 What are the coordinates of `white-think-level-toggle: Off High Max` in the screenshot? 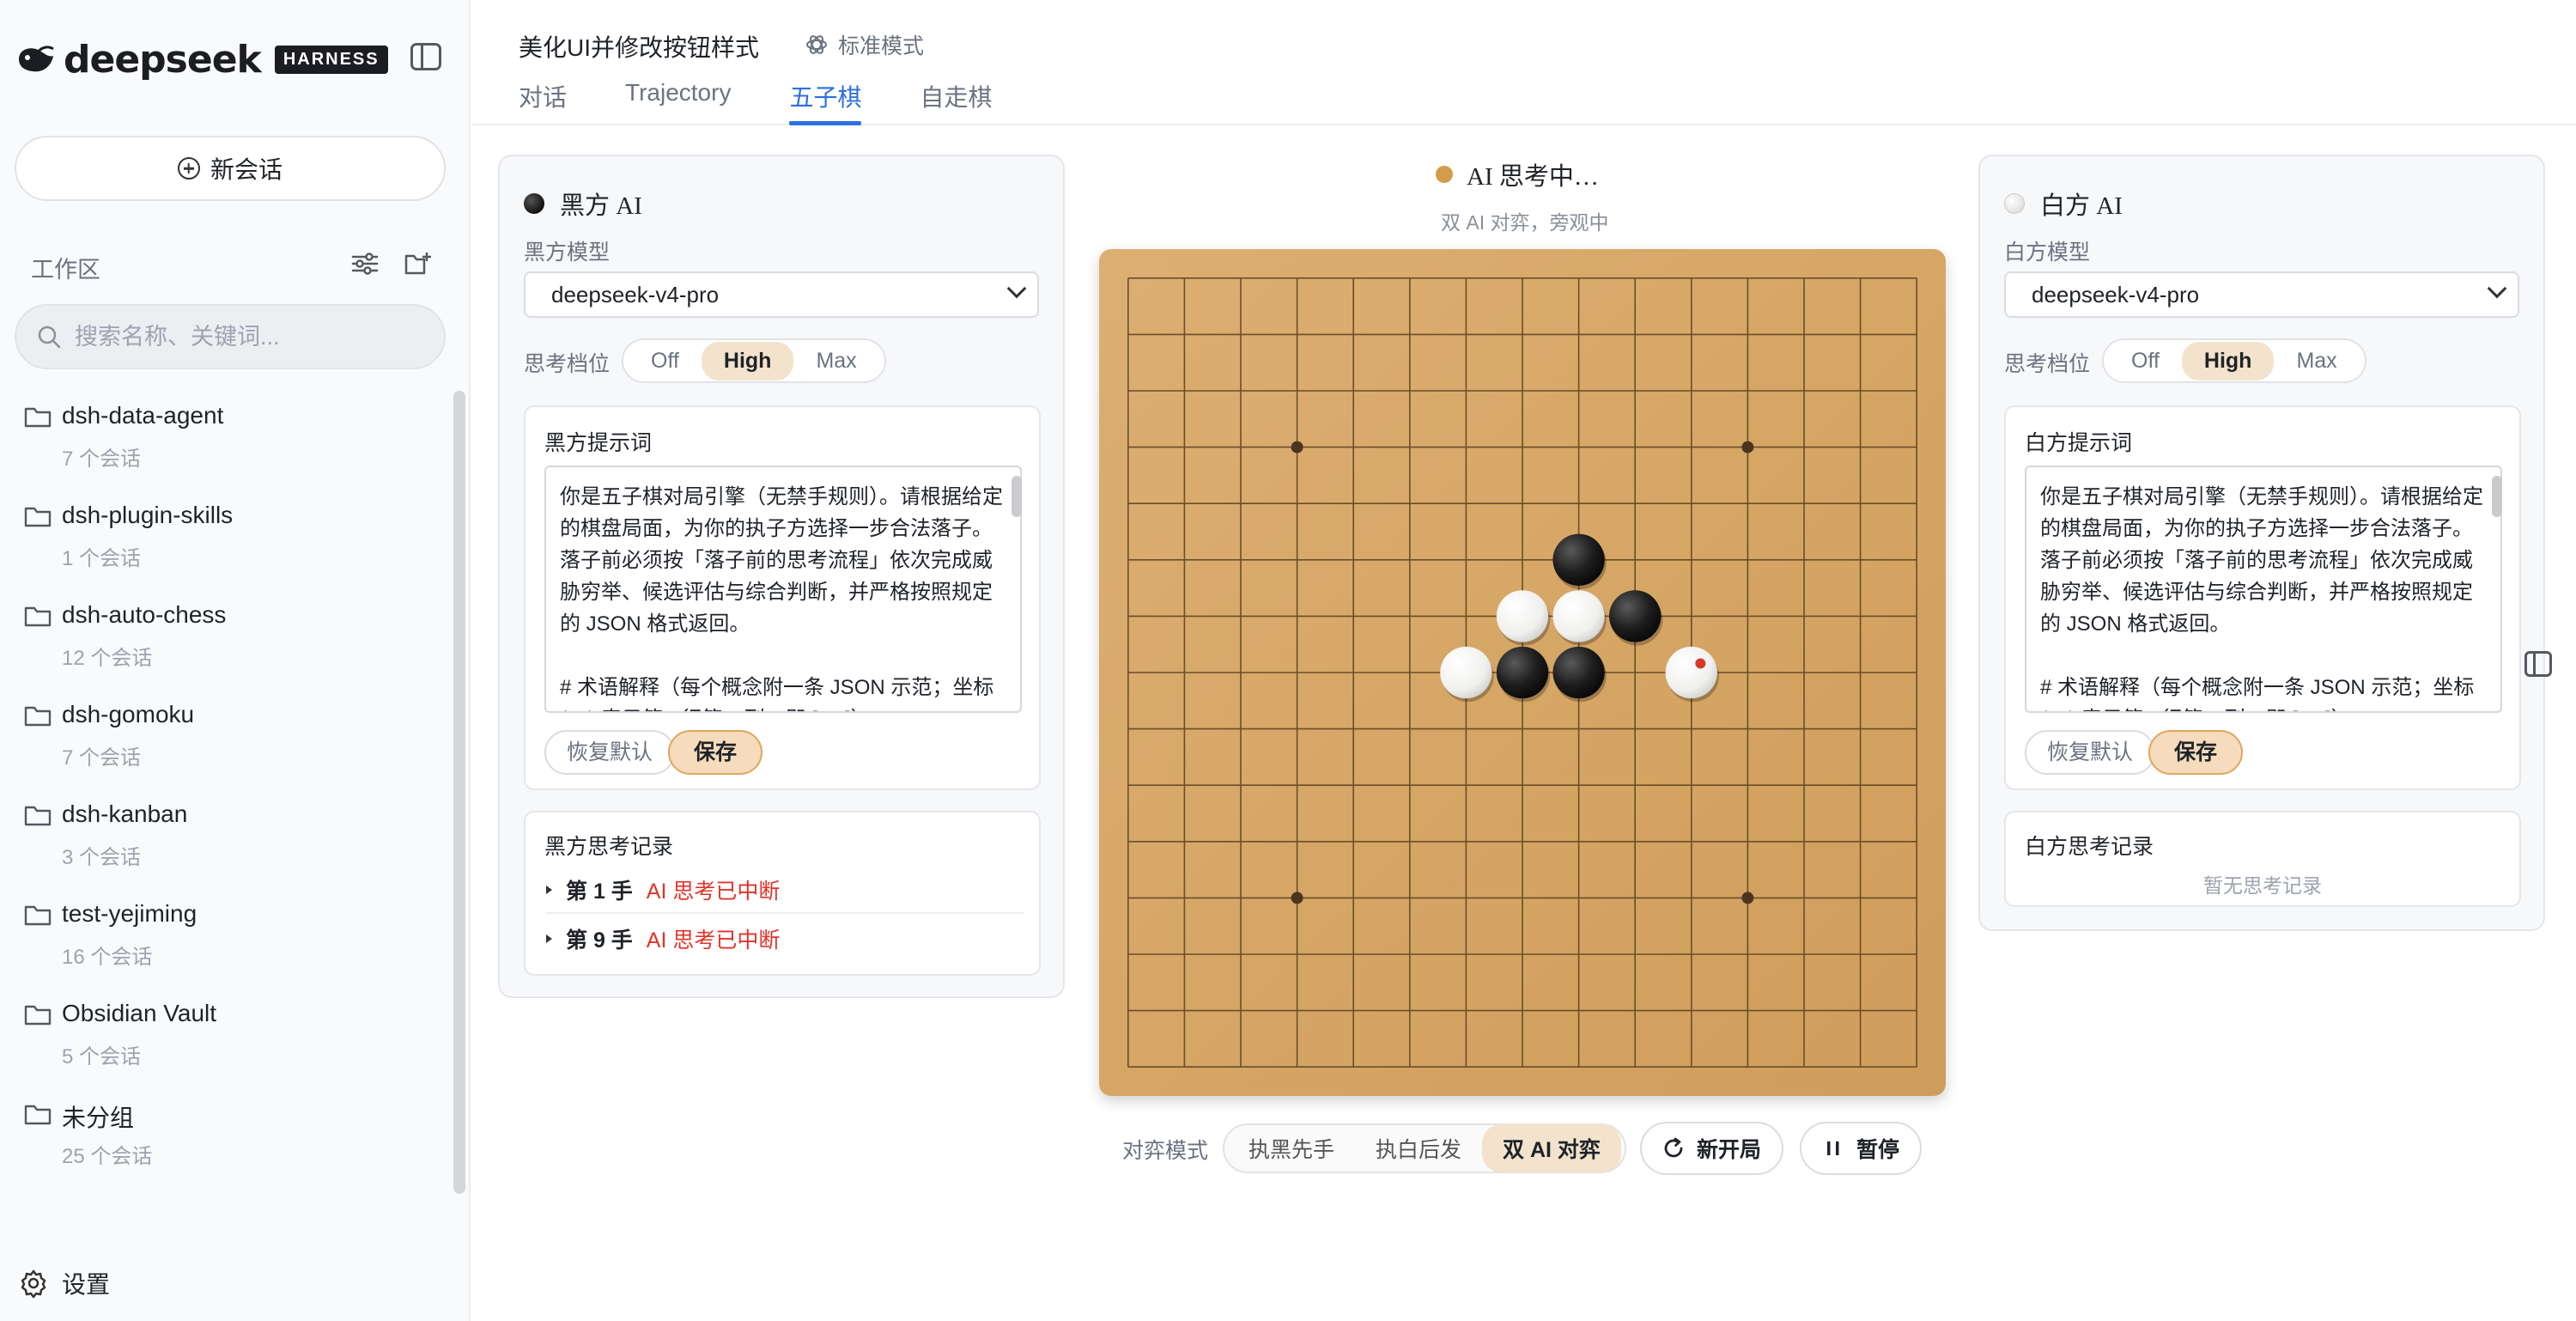 It's located at (2234, 361).